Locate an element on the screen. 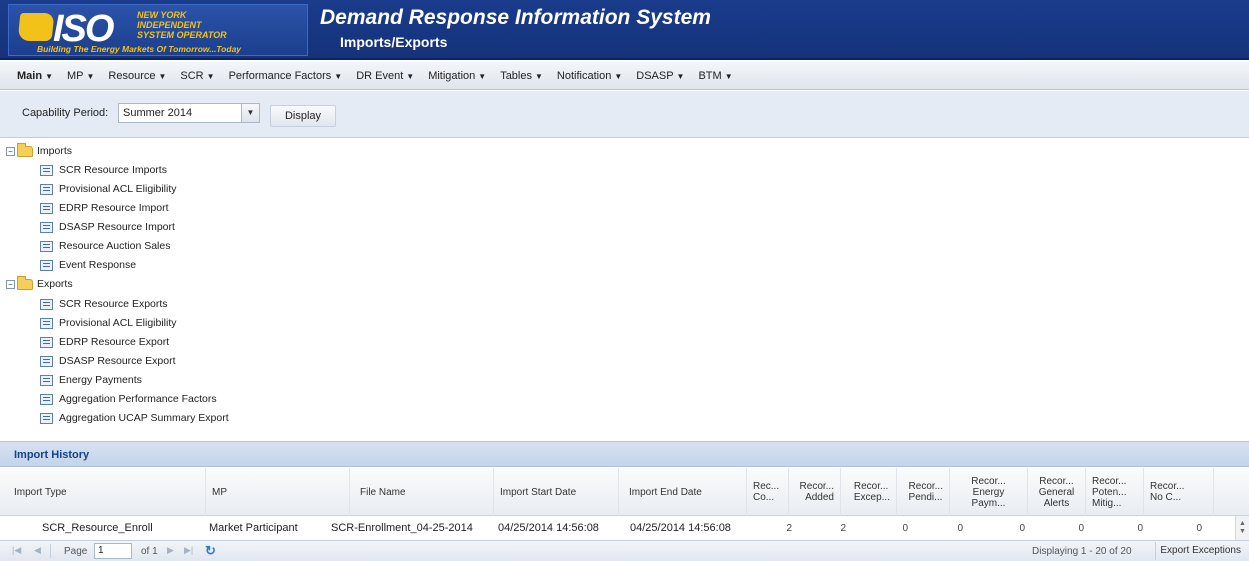  menu-performance-factors: Performance Factors ▼ is located at coordinates (286, 76).